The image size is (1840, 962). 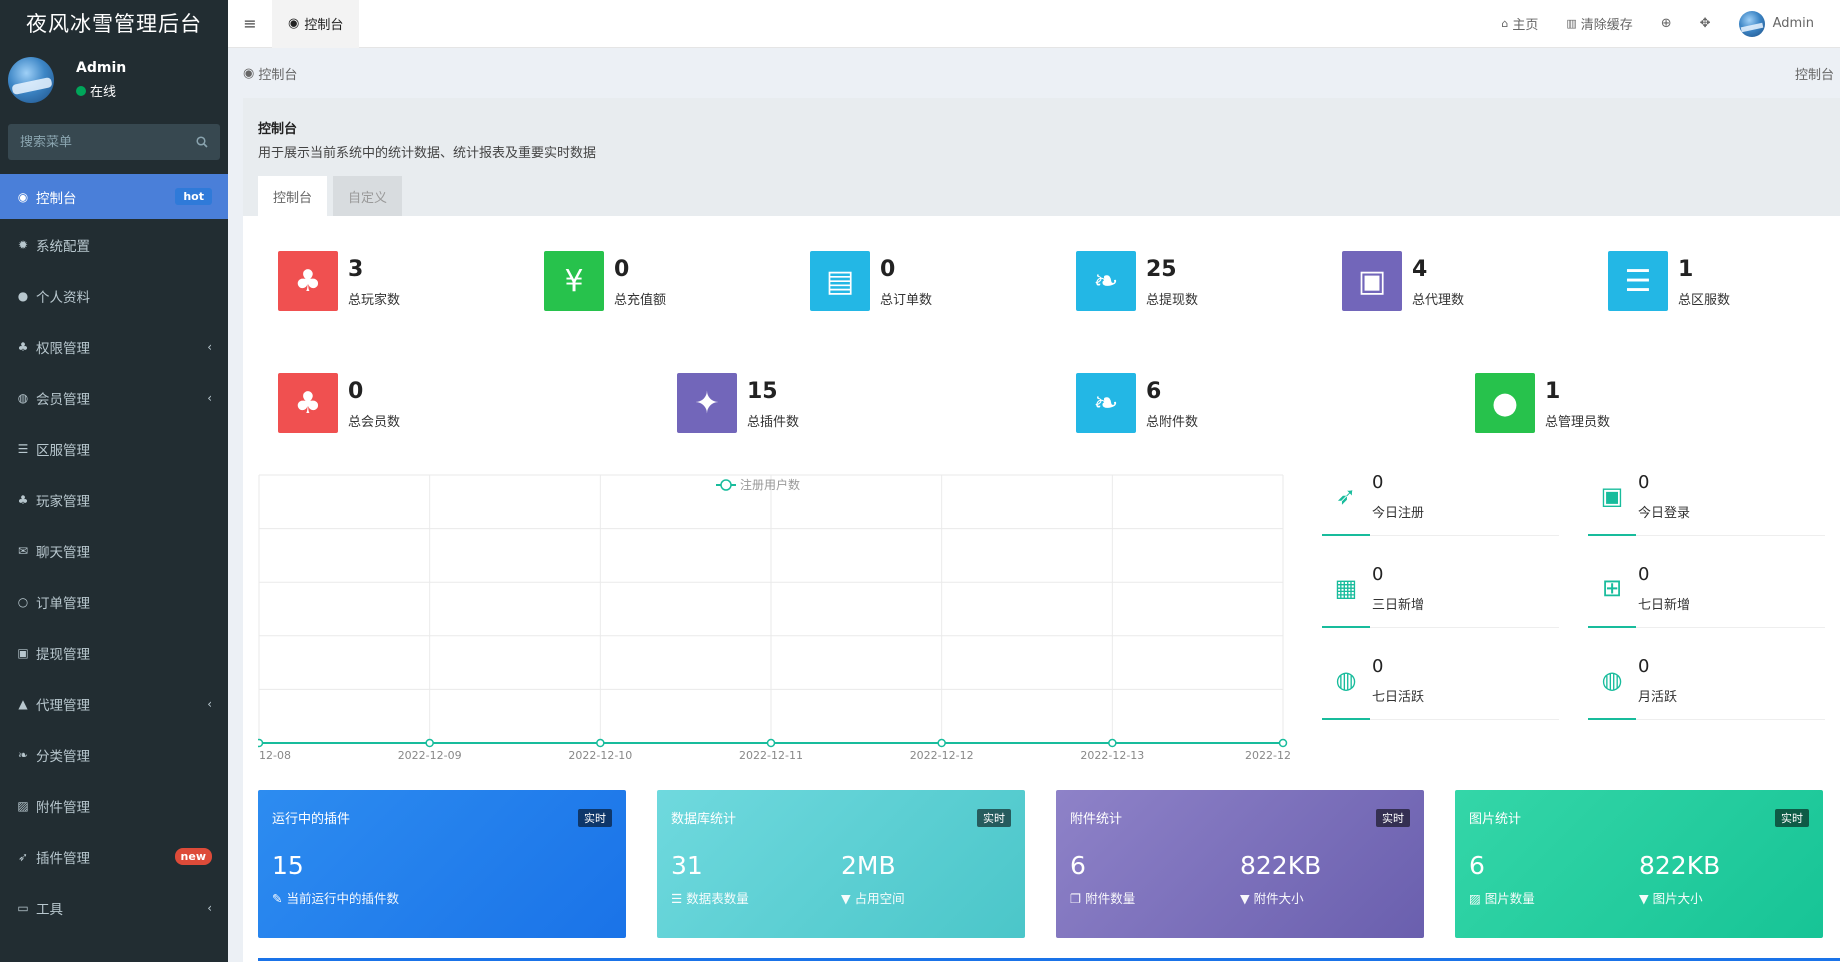 What do you see at coordinates (707, 403) in the screenshot?
I see `magic-icon: ✦` at bounding box center [707, 403].